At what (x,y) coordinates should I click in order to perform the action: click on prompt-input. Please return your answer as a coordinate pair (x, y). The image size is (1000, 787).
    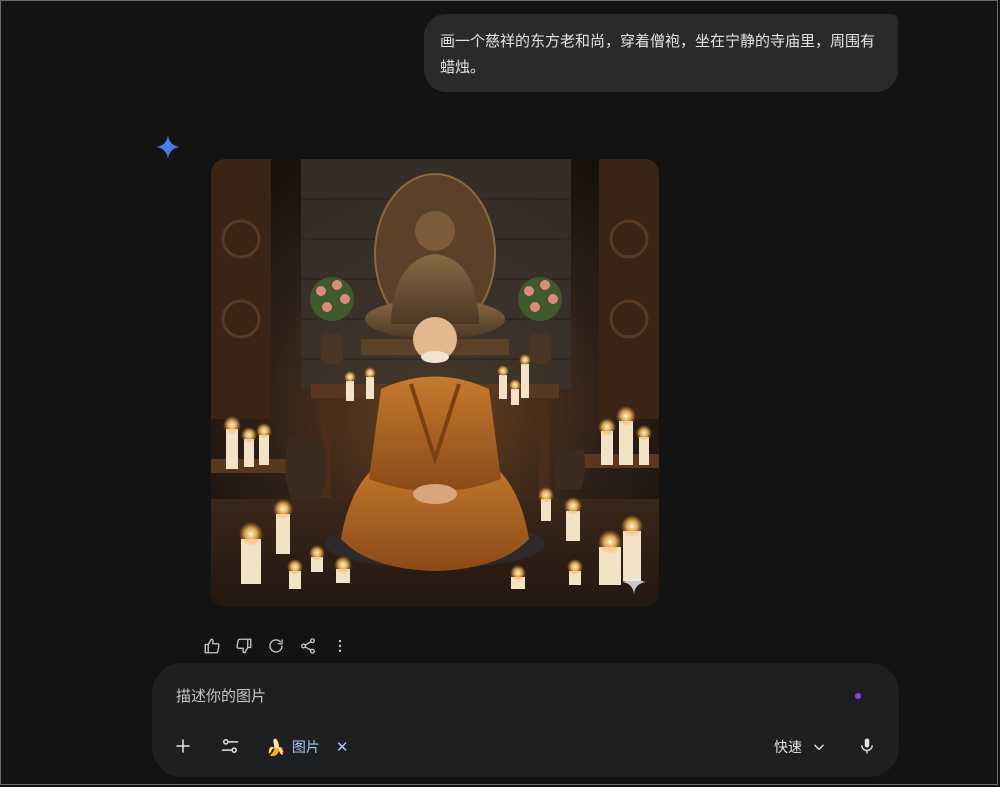
    Looking at the image, I should click on (496, 696).